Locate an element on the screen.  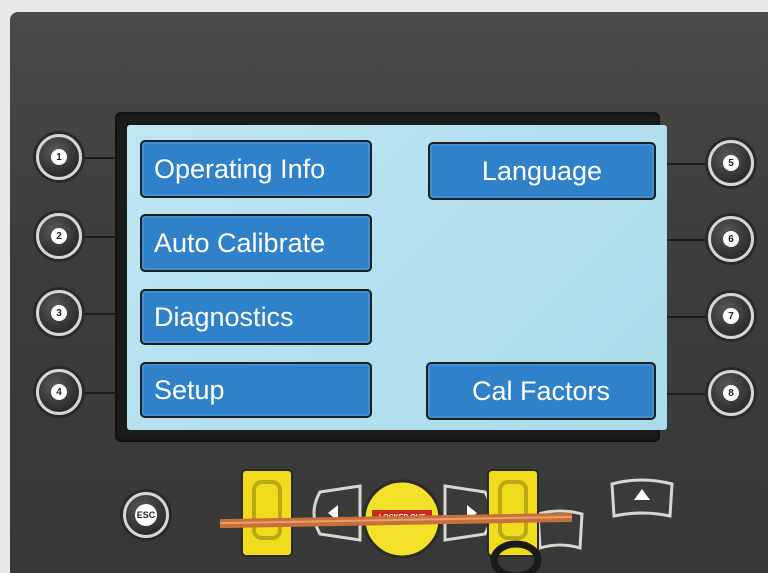
cal-factors-label: Cal Factors is located at coordinates (541, 390).